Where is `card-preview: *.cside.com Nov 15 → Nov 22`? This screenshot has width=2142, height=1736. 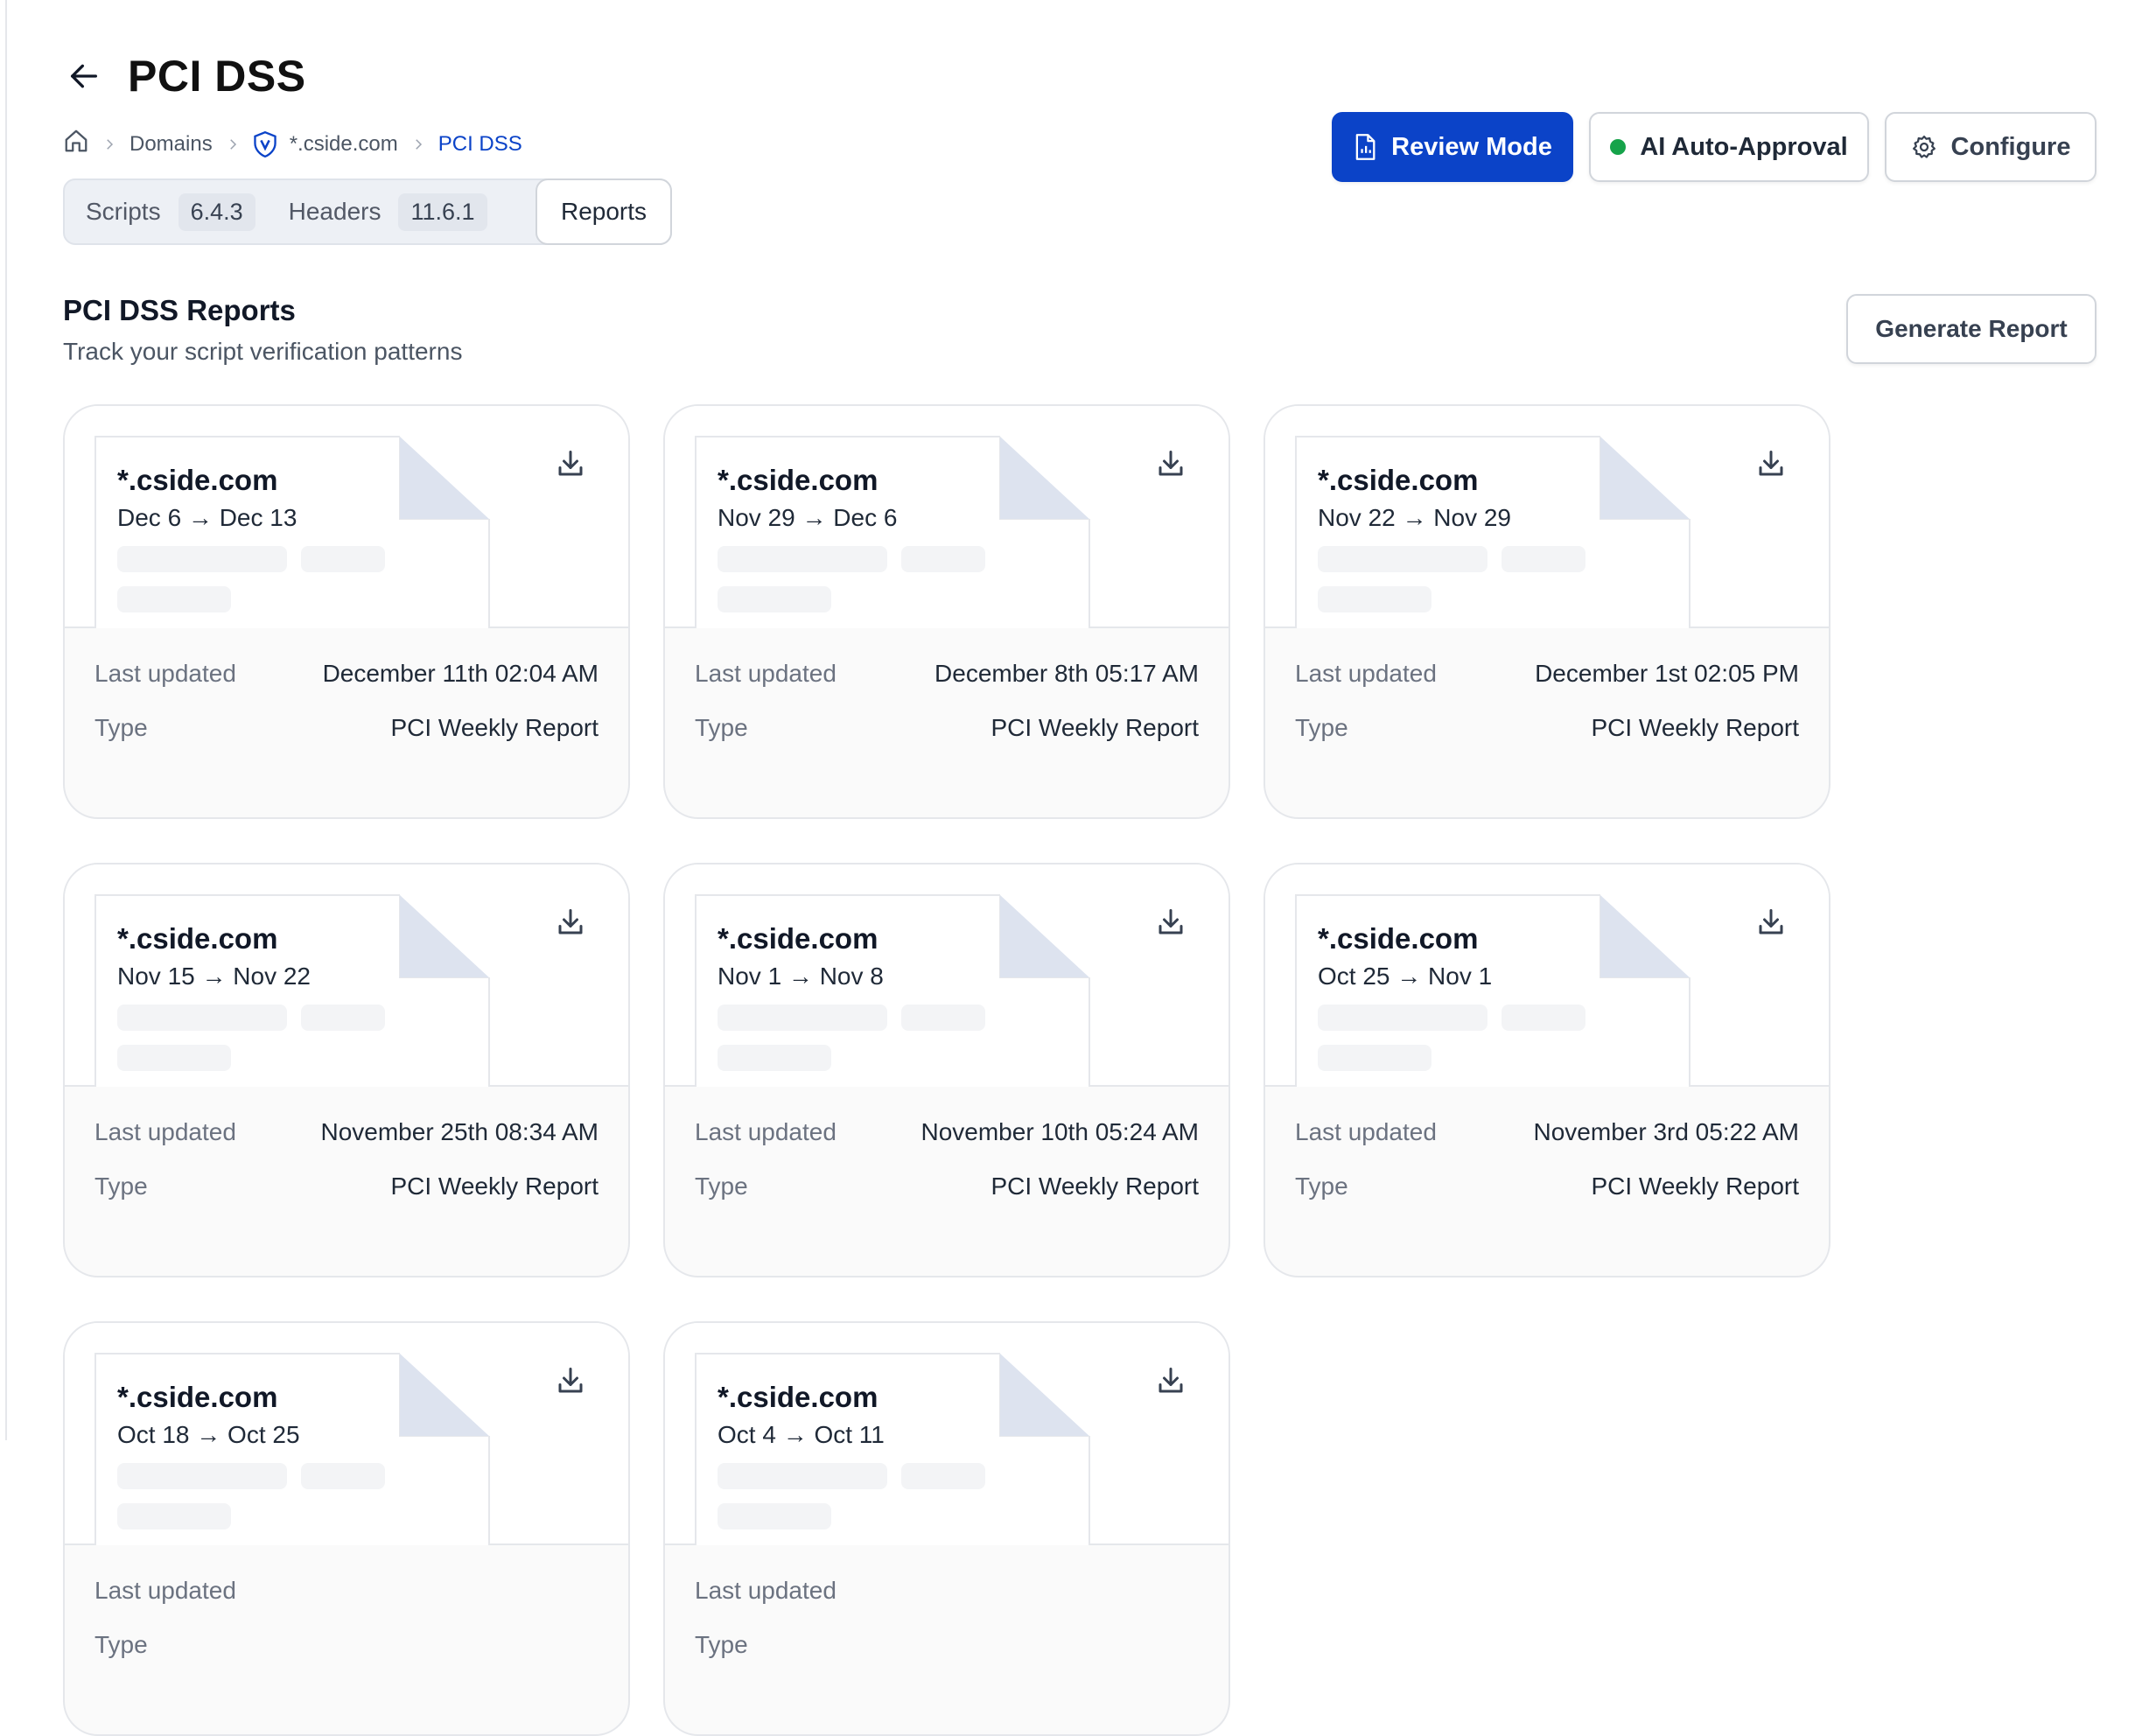
card-preview: *.cside.com Nov 15 → Nov 22 is located at coordinates (346, 975).